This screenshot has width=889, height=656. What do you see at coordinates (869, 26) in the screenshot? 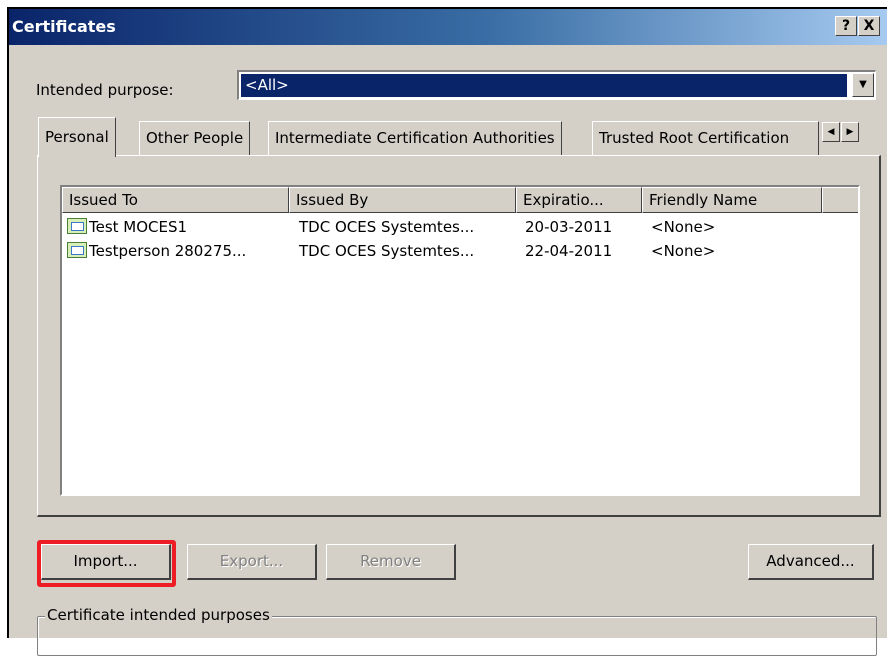
I see `close-button: X` at bounding box center [869, 26].